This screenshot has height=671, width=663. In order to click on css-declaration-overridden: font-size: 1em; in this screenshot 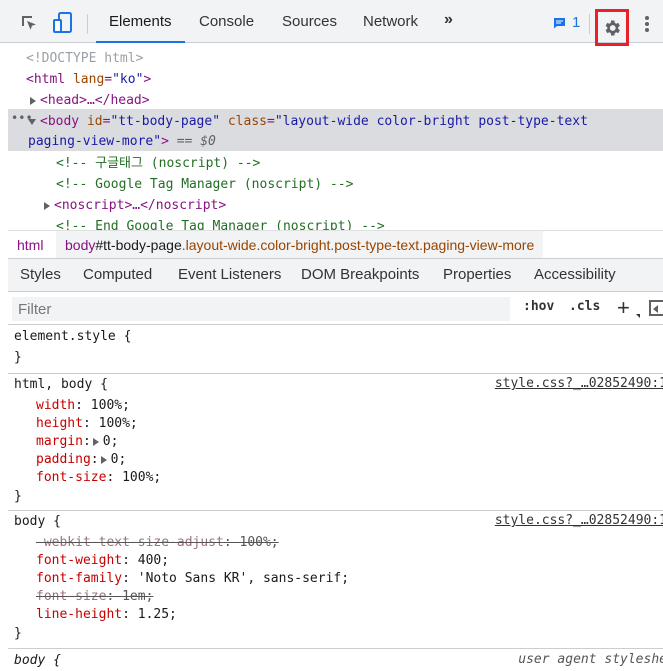, I will do `click(94, 597)`.